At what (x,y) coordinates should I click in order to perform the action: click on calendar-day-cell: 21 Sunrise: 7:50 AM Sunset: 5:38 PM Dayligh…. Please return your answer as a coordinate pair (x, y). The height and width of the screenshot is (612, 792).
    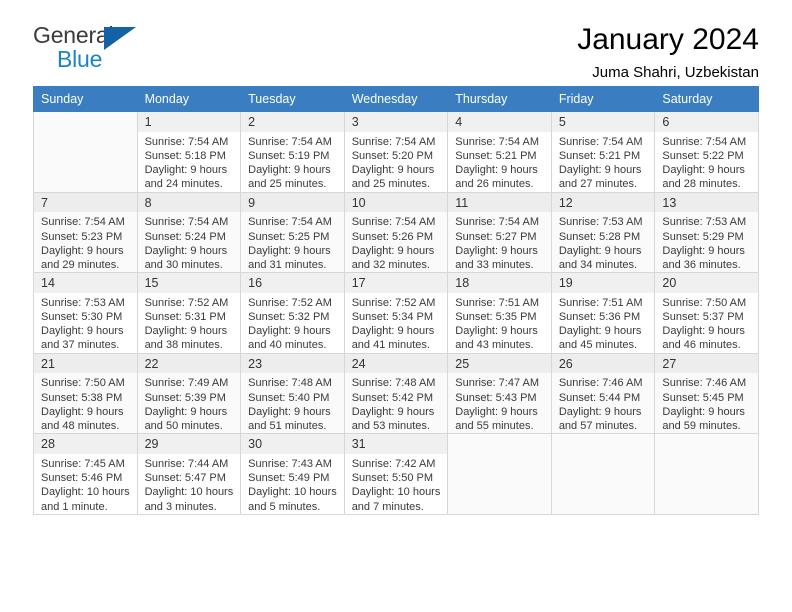
    Looking at the image, I should click on (85, 393).